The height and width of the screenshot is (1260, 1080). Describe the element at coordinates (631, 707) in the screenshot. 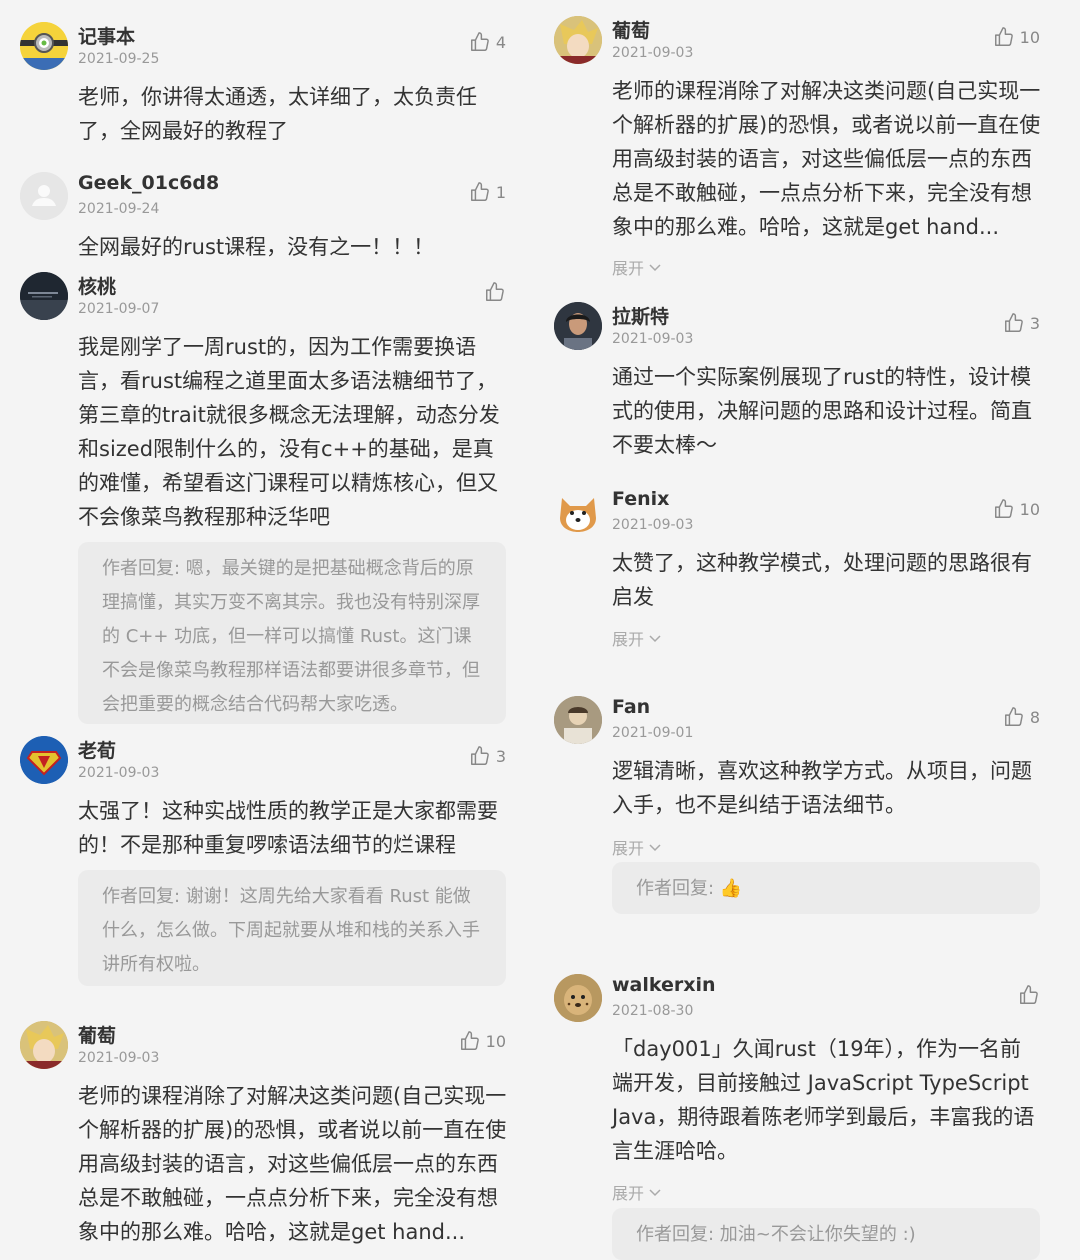

I see `comment-author: Fan` at that location.